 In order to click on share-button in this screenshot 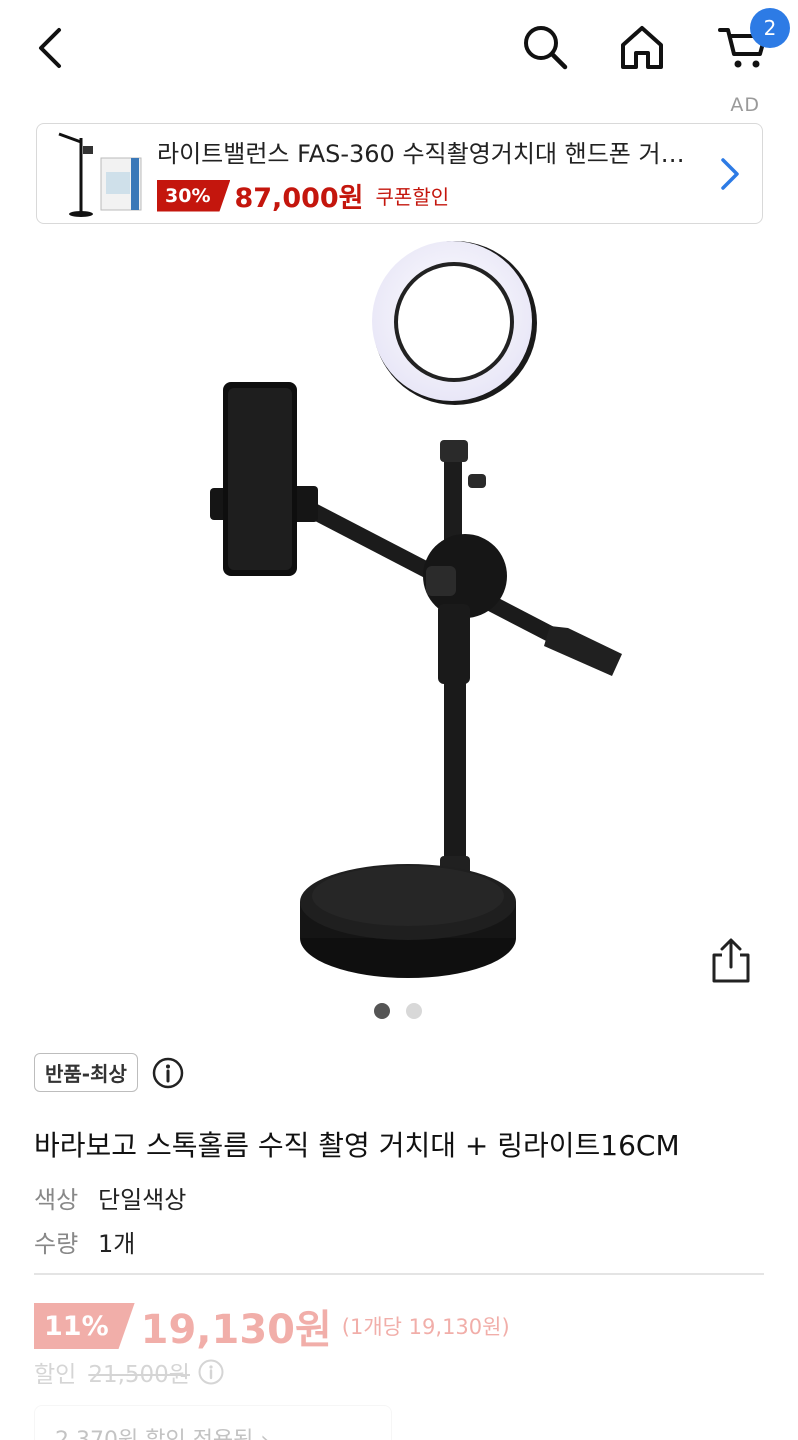, I will do `click(731, 961)`.